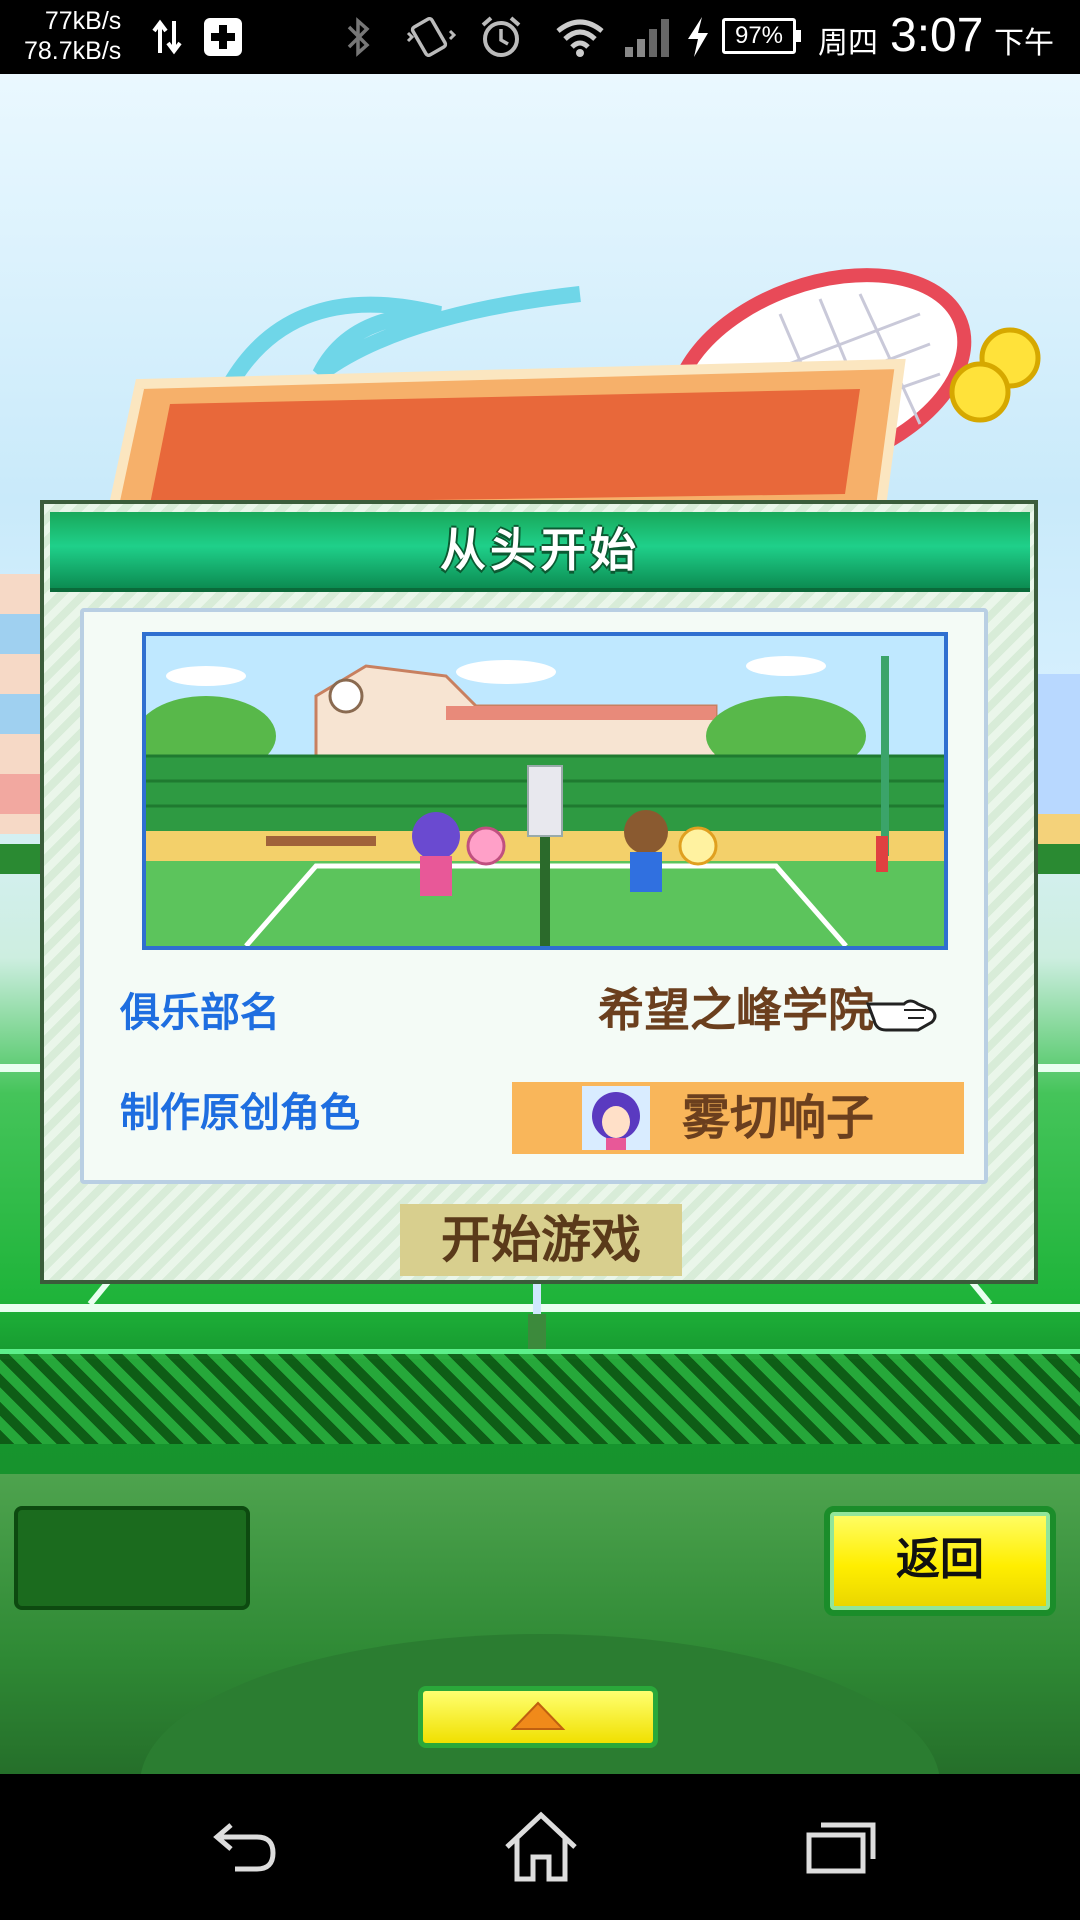 The height and width of the screenshot is (1920, 1080). Describe the element at coordinates (778, 1118) in the screenshot. I see `character-name: 雾切响子` at that location.